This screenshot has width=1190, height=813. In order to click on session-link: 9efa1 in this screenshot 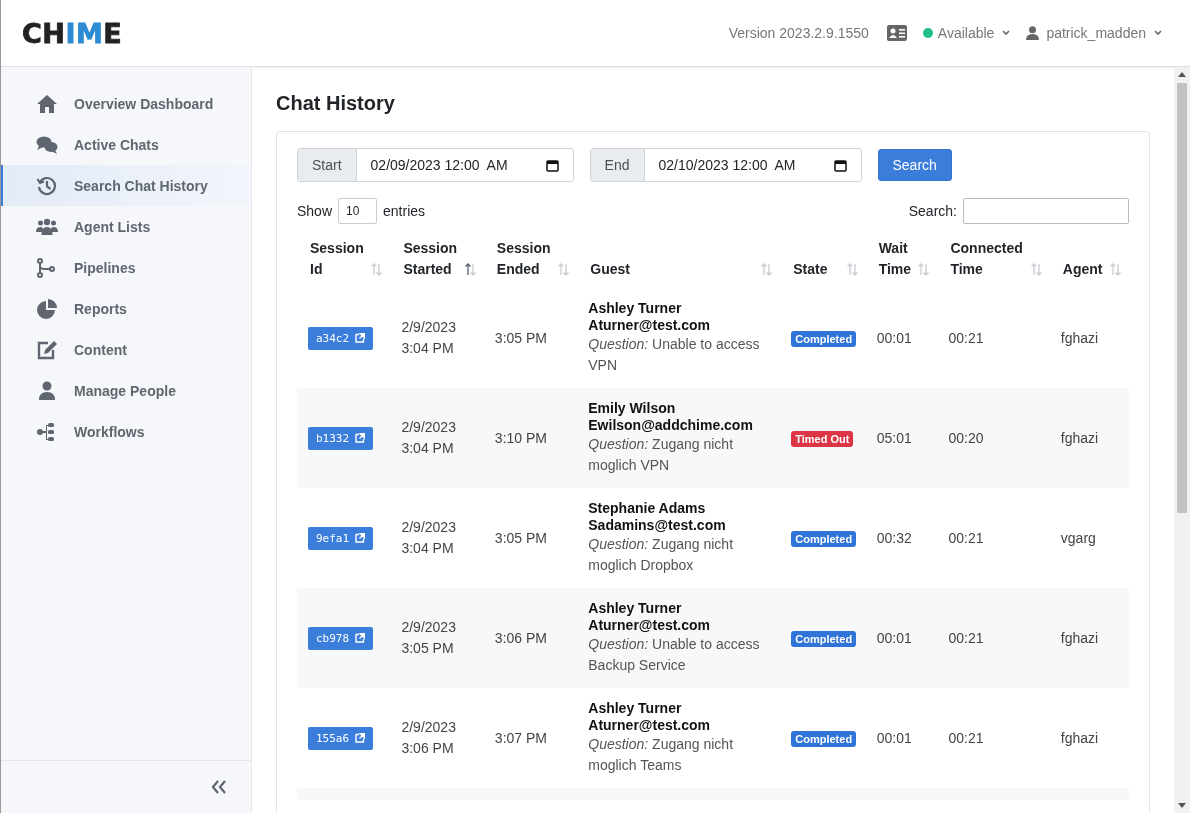, I will do `click(341, 538)`.